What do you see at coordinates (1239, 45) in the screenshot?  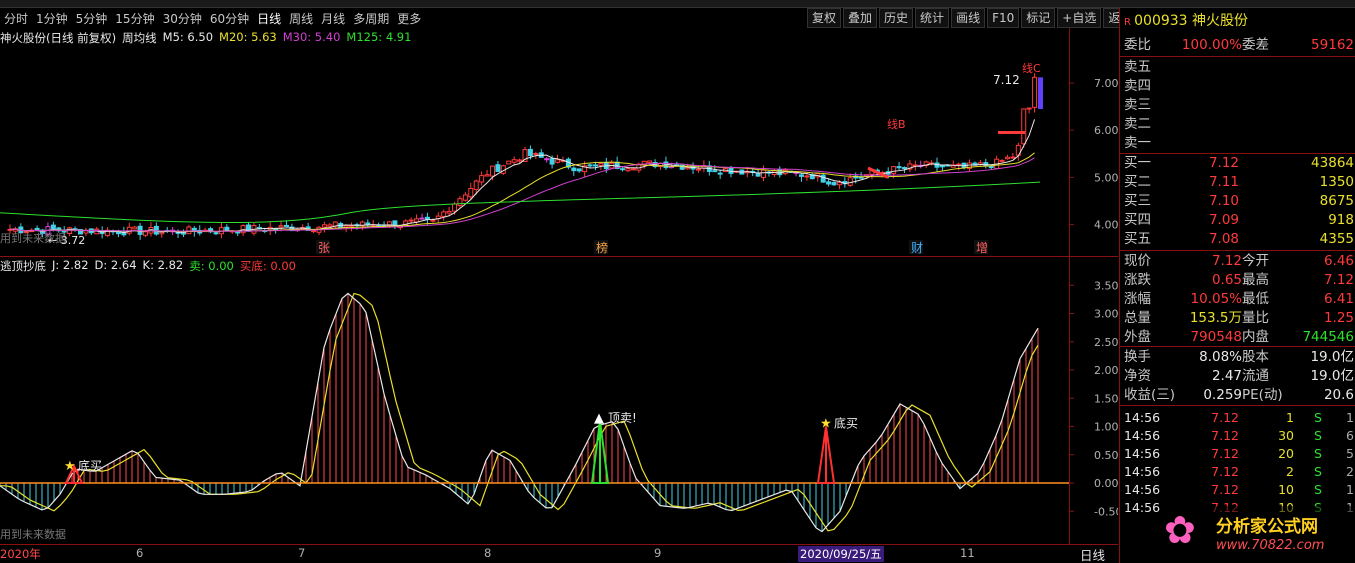 I see `order-ratio-row: 委比 100.00% 委差 59162` at bounding box center [1239, 45].